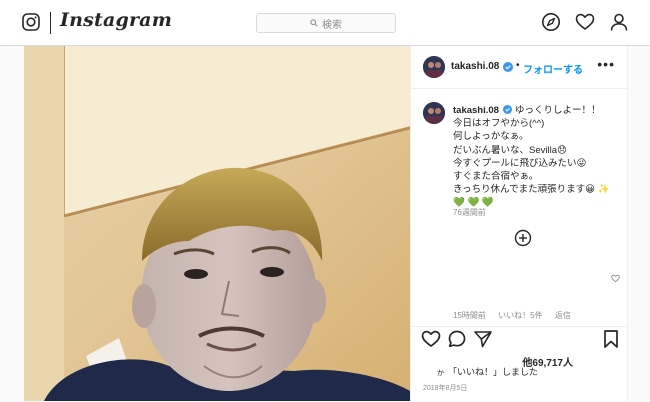 This screenshot has height=402, width=650. I want to click on avatar, so click(434, 67).